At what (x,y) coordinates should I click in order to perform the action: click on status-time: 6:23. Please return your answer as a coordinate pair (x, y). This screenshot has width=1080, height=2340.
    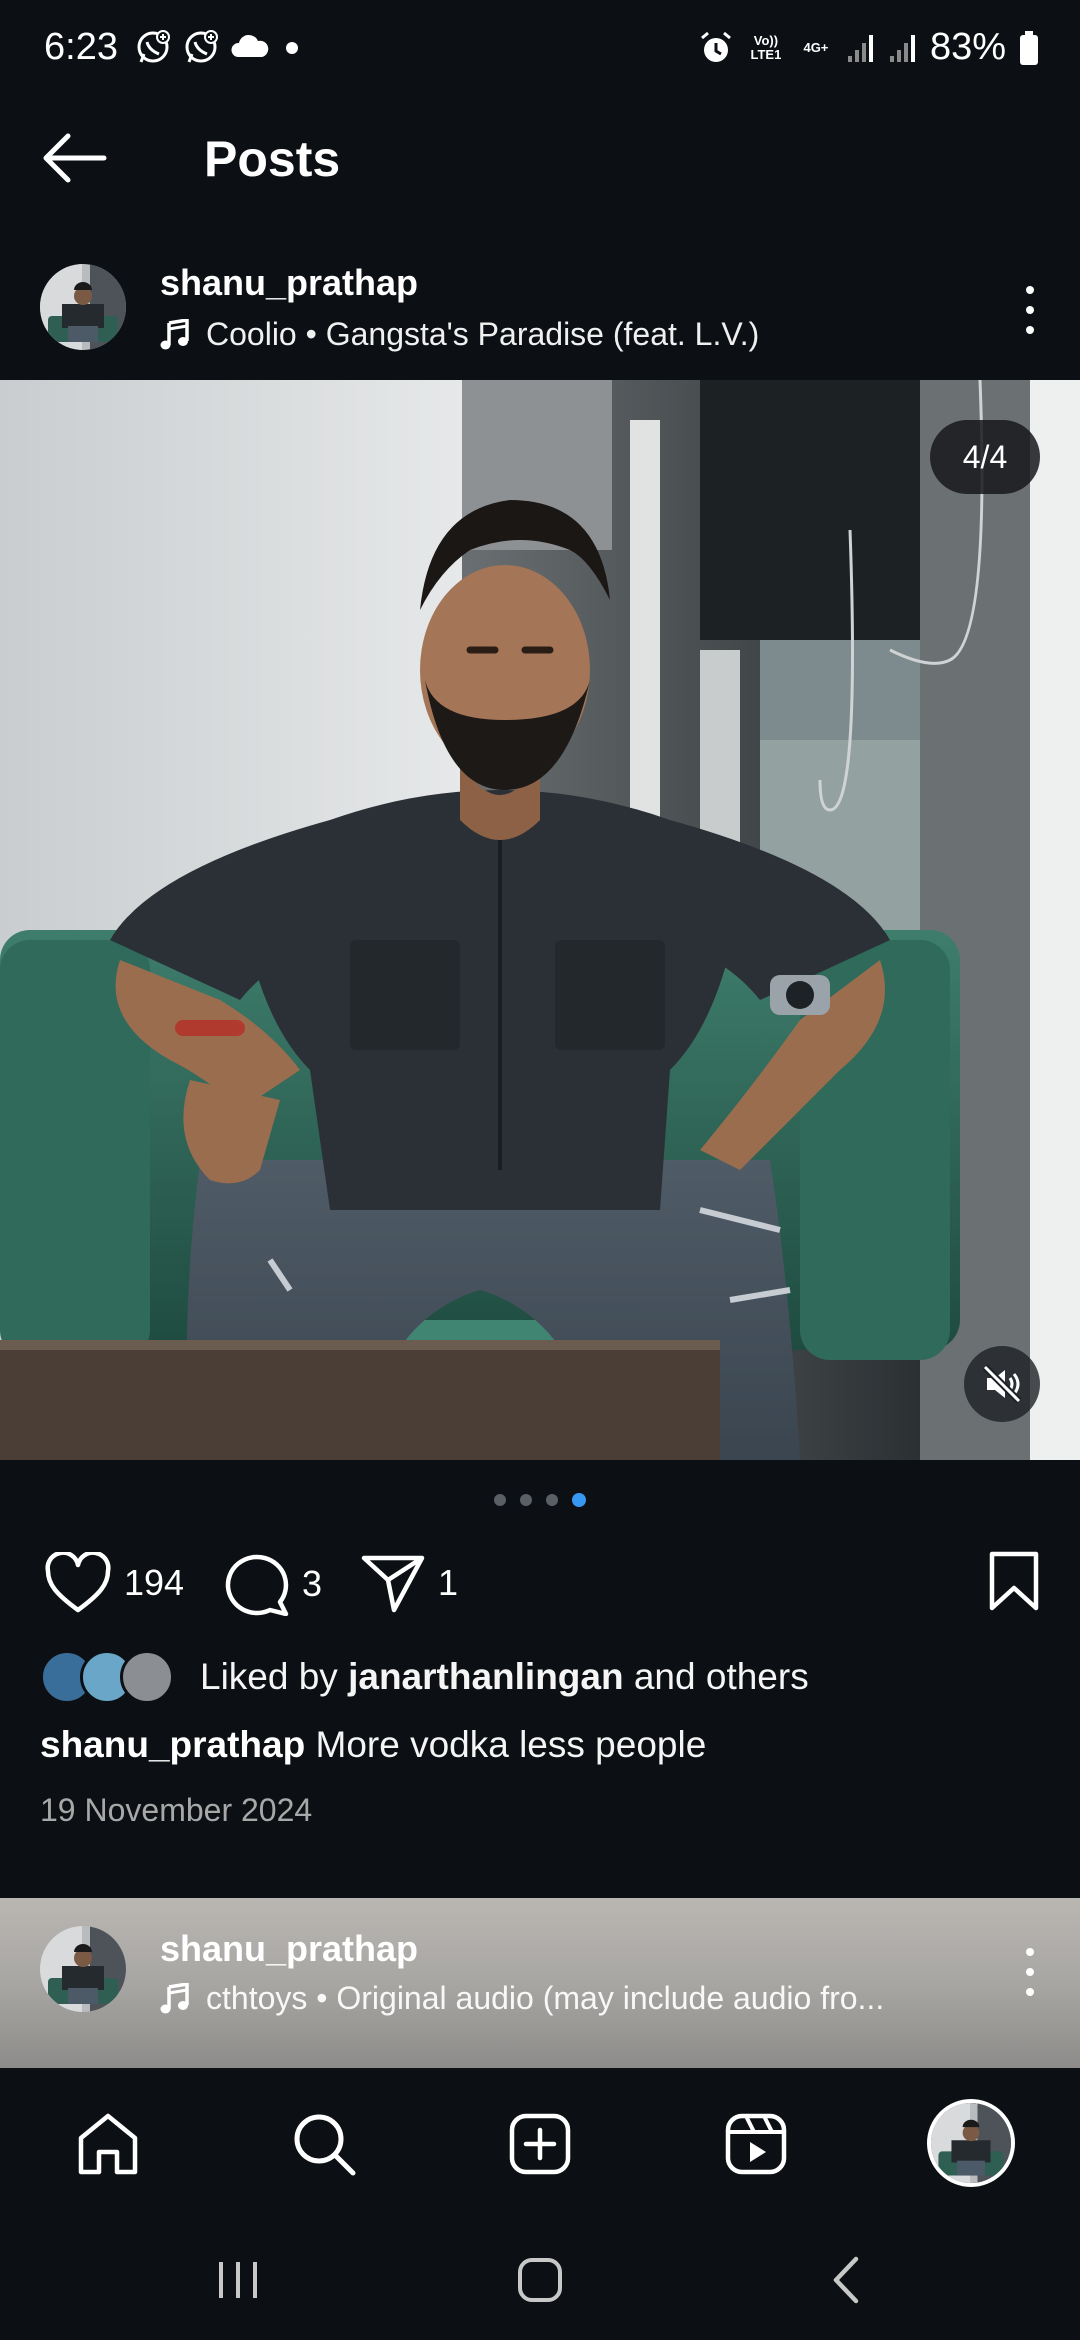
    Looking at the image, I should click on (81, 47).